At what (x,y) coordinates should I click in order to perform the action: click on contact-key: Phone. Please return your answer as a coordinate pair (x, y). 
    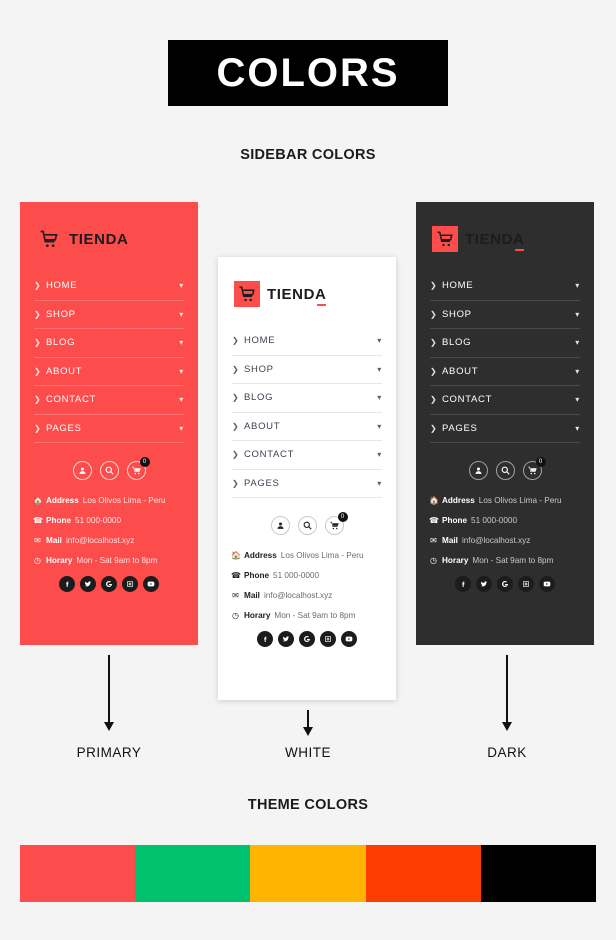
    Looking at the image, I should click on (455, 520).